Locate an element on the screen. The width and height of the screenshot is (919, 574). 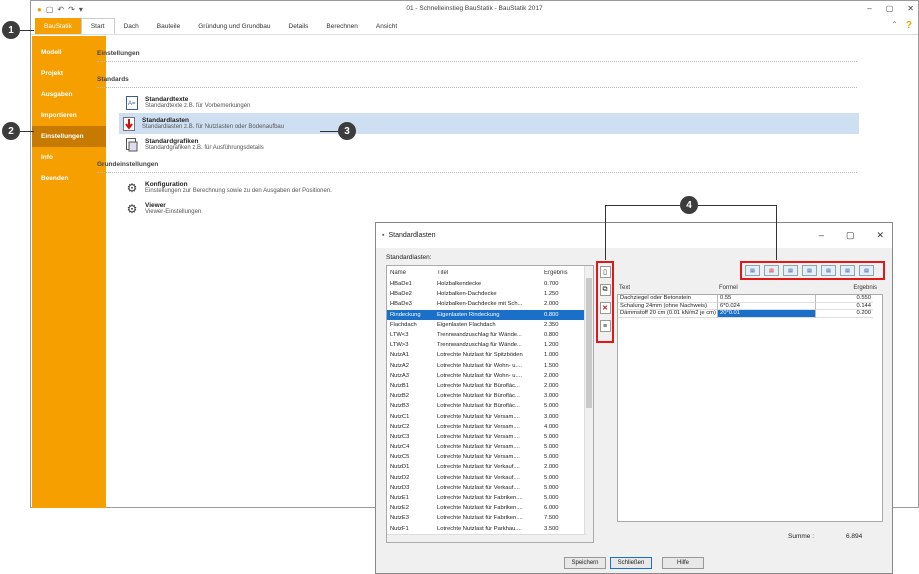
grid-cell: Dämmstoff 20 cm (0.01 kN/m2 je cm) is located at coordinates (668, 314).